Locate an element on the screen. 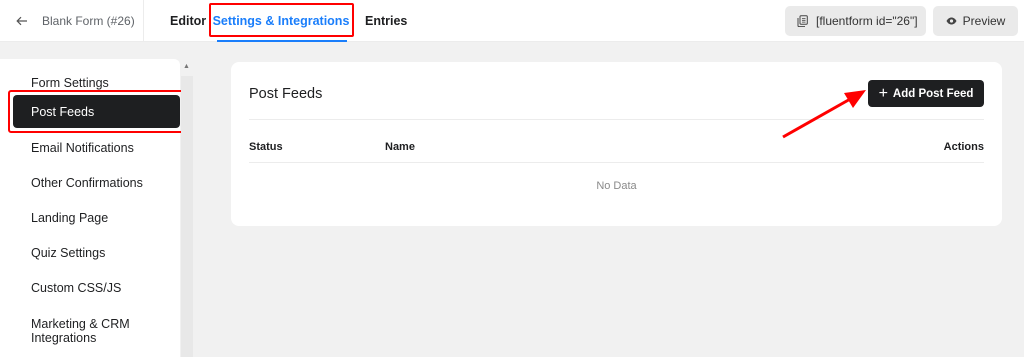  sidebar-item-landing-page: Landing Page is located at coordinates (90, 218).